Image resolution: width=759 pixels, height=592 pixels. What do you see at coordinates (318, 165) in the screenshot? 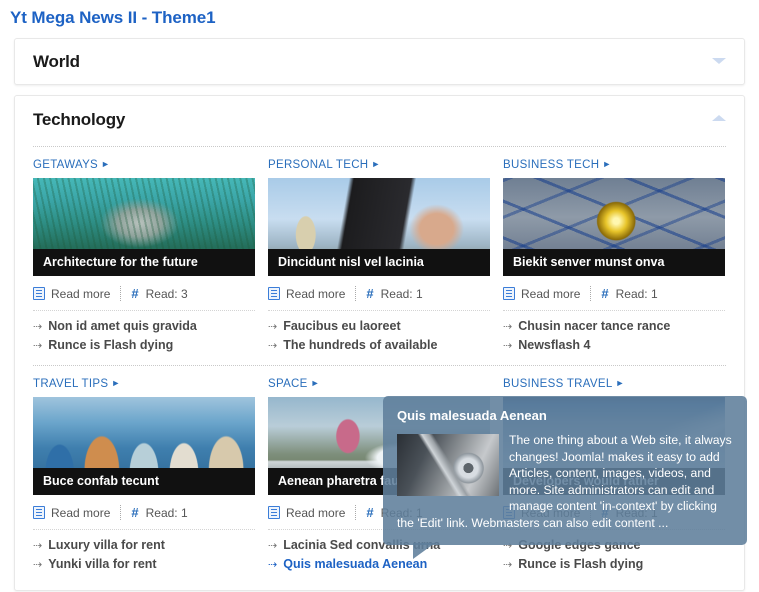
I see `category-label: PERSONAL TECH` at bounding box center [318, 165].